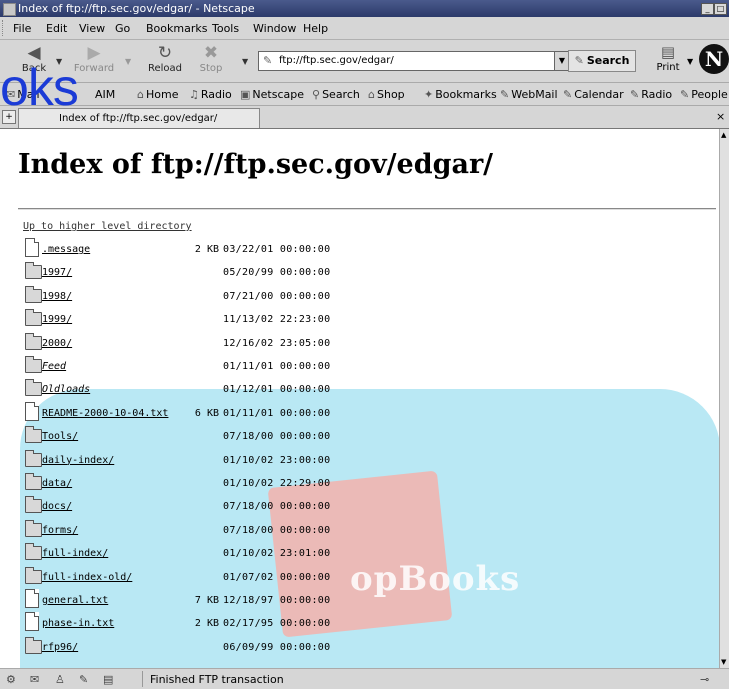 The width and height of the screenshot is (729, 689). What do you see at coordinates (105, 94) in the screenshot?
I see `toolbar-item-aim: AIM` at bounding box center [105, 94].